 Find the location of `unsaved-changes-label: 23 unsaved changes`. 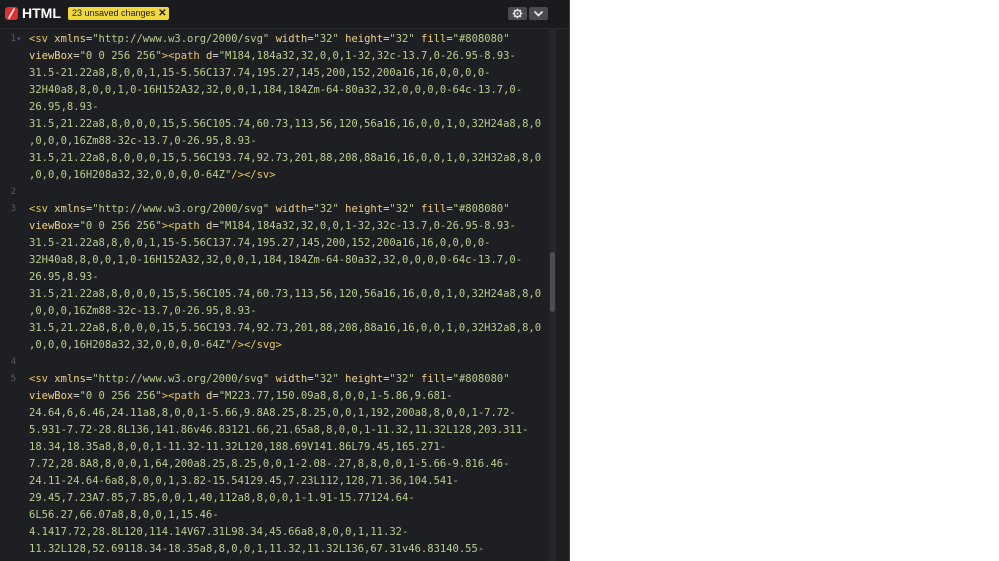

unsaved-changes-label: 23 unsaved changes is located at coordinates (114, 13).